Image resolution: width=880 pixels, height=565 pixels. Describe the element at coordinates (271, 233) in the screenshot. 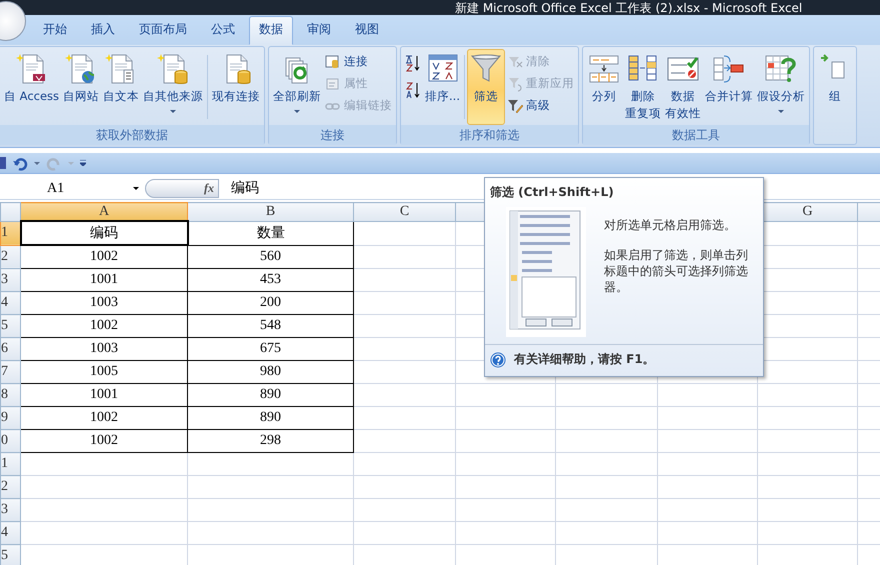

I see `table-cell: 数量` at that location.